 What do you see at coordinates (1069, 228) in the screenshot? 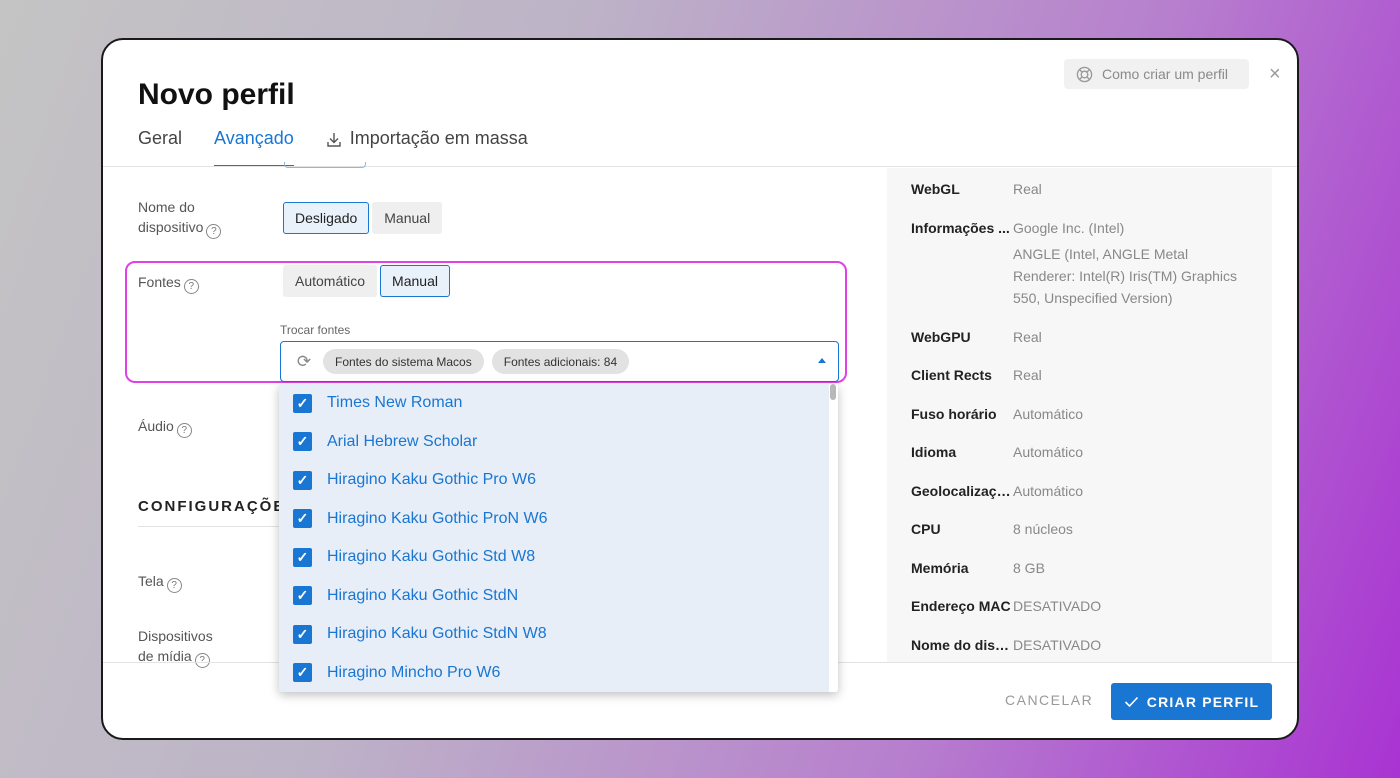
I see `summary-value: Google Inc. (Intel)` at bounding box center [1069, 228].